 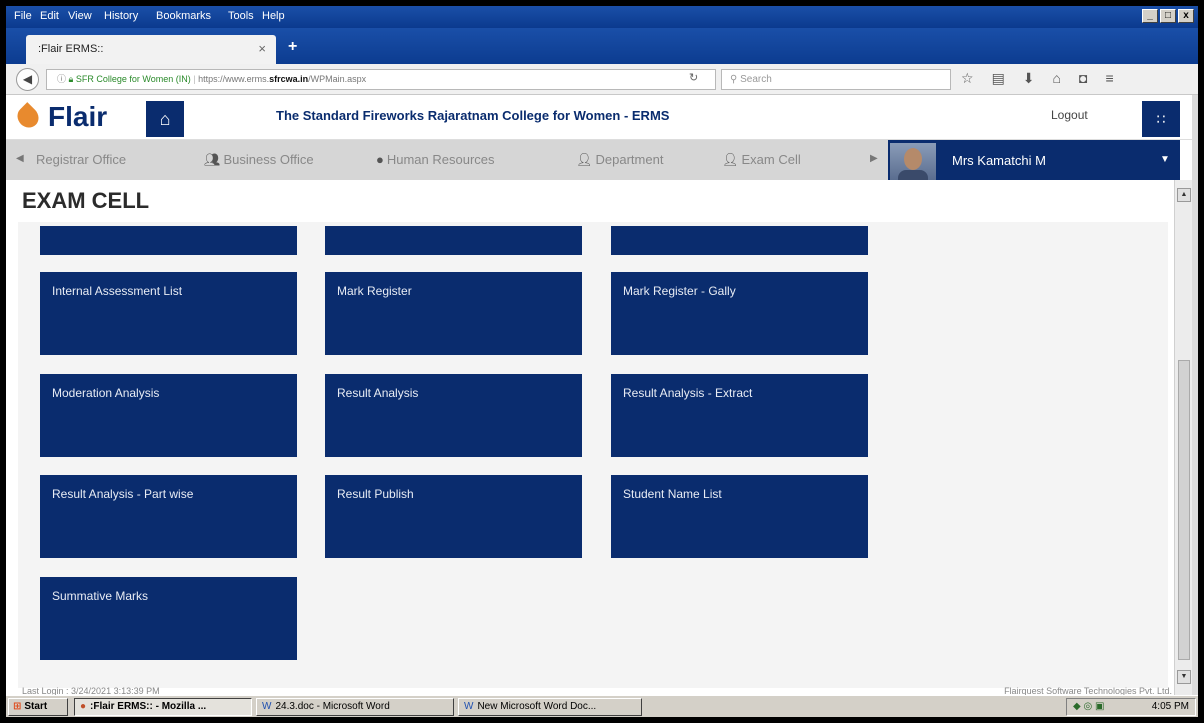 What do you see at coordinates (584, 159) in the screenshot?
I see `user-icon: 👤︎` at bounding box center [584, 159].